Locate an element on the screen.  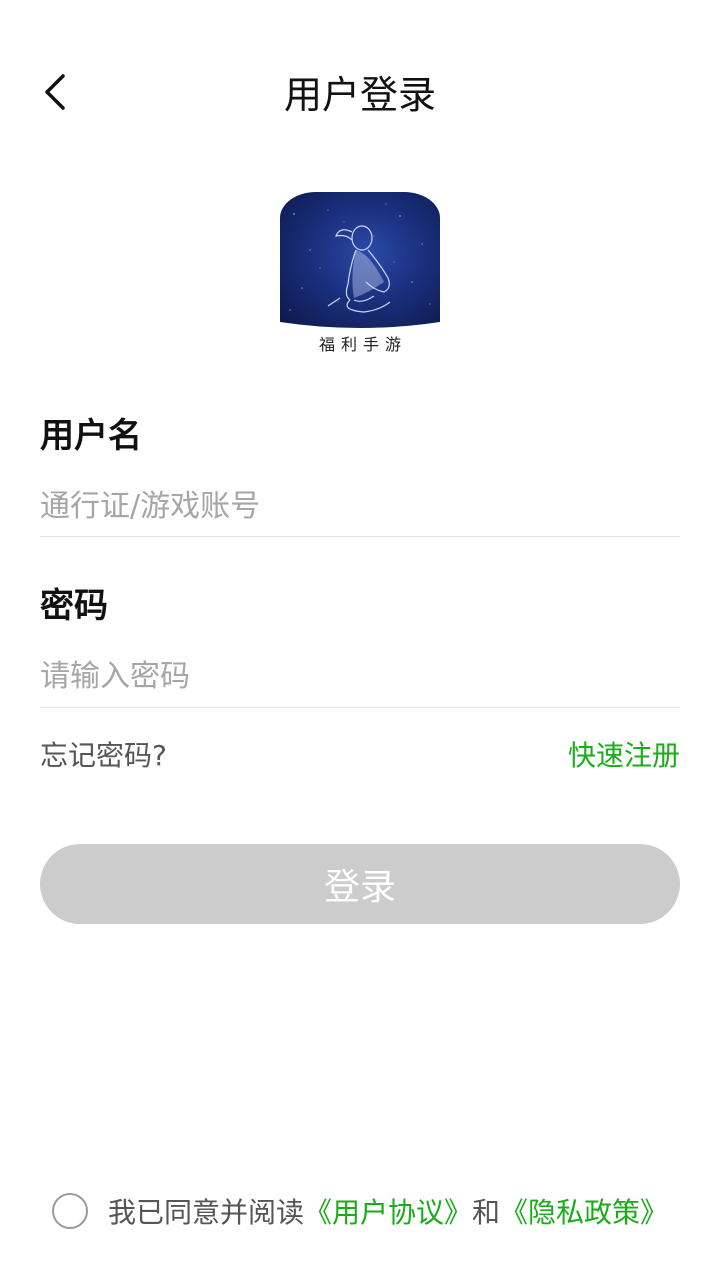
forgot-password-link: 忘记密码? is located at coordinates (103, 754).